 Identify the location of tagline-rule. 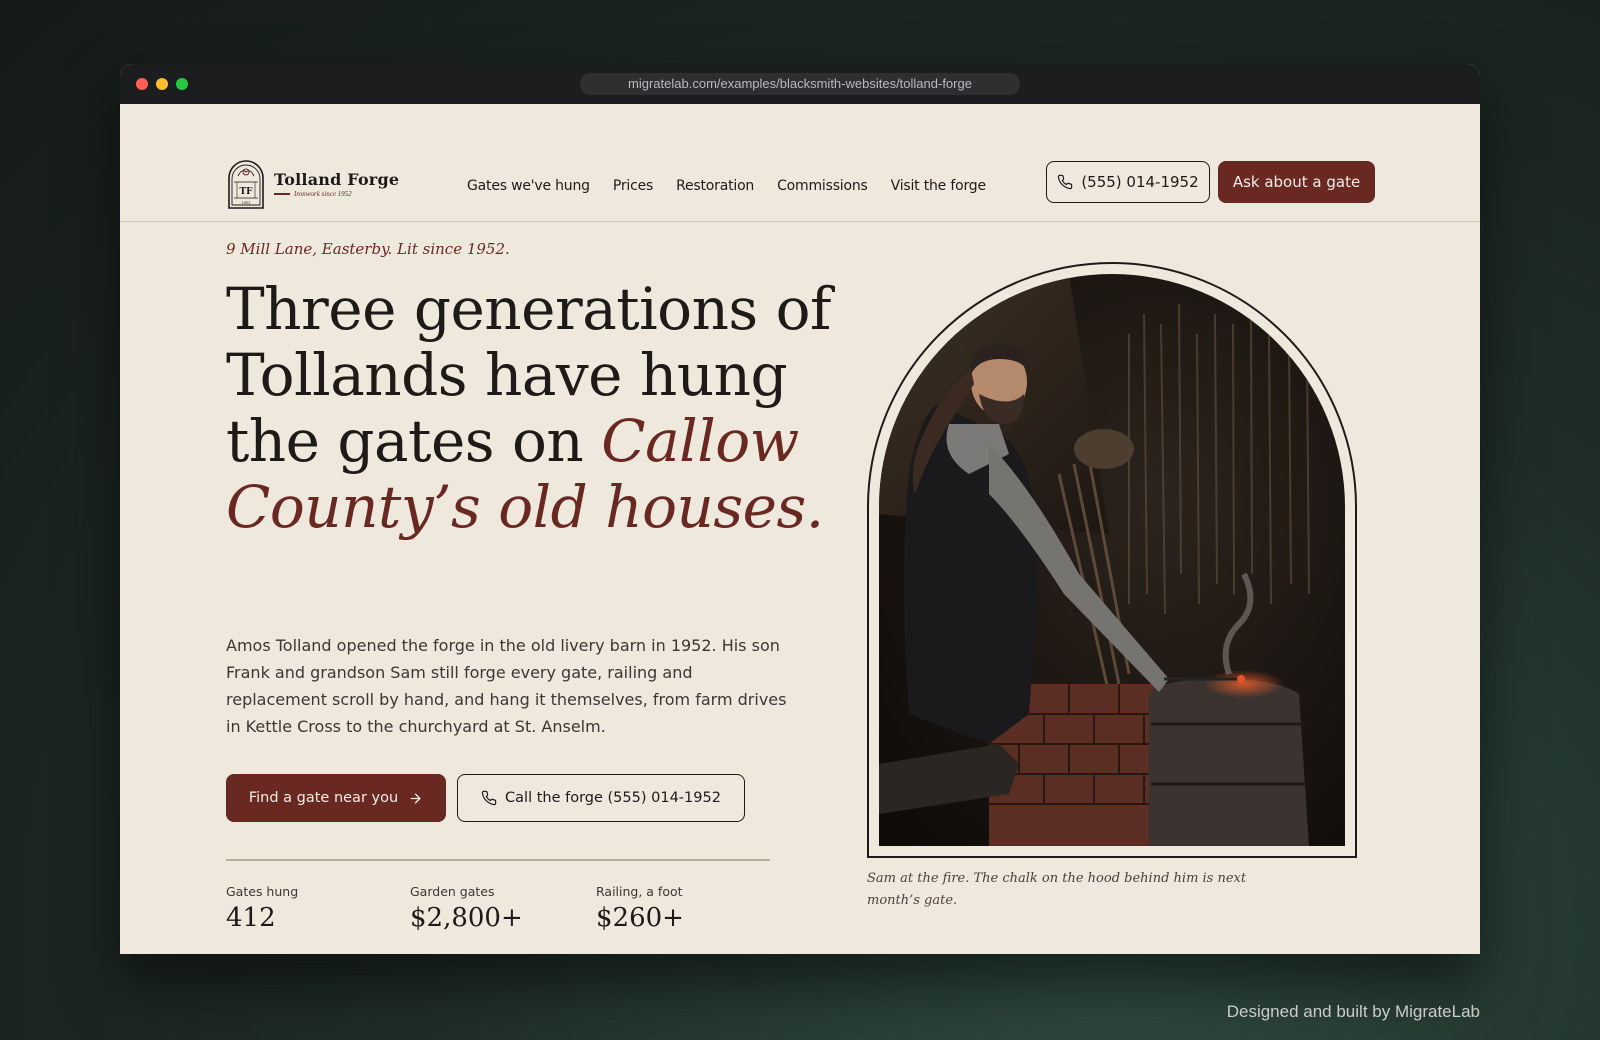
(282, 194).